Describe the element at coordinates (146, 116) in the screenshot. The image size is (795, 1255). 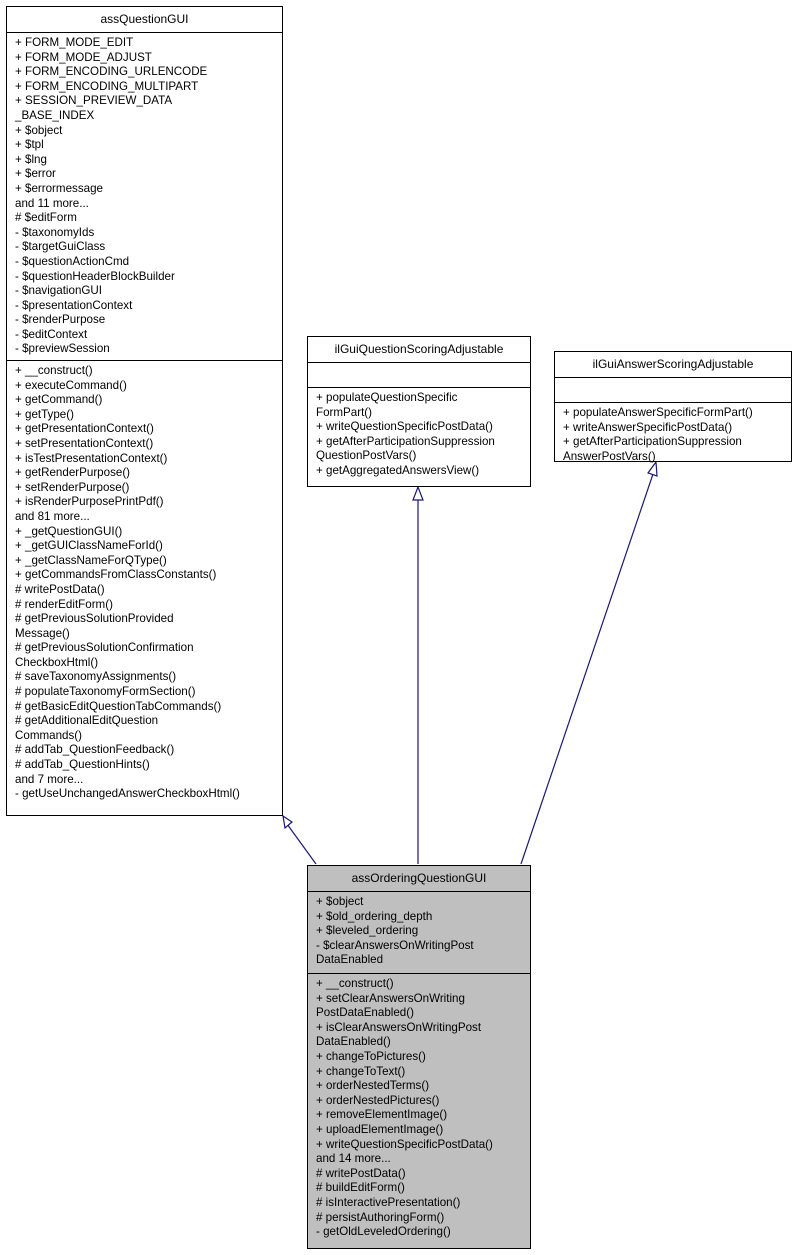
I see `class-member: _BASE_INDEX` at that location.